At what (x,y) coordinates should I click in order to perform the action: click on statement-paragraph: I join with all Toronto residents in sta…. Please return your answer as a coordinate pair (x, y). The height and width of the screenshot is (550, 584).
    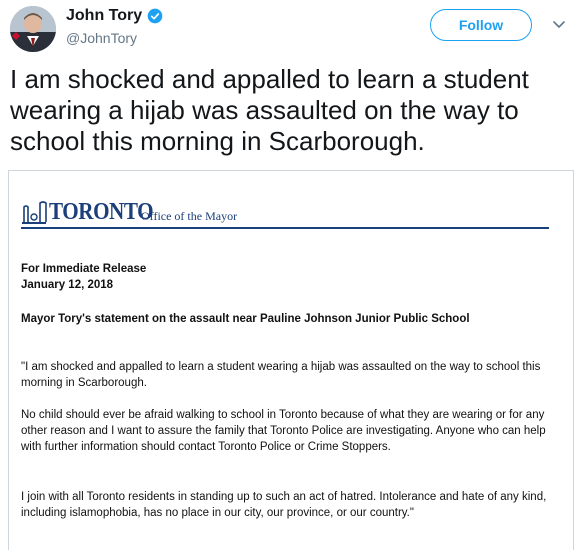
    Looking at the image, I should click on (284, 505).